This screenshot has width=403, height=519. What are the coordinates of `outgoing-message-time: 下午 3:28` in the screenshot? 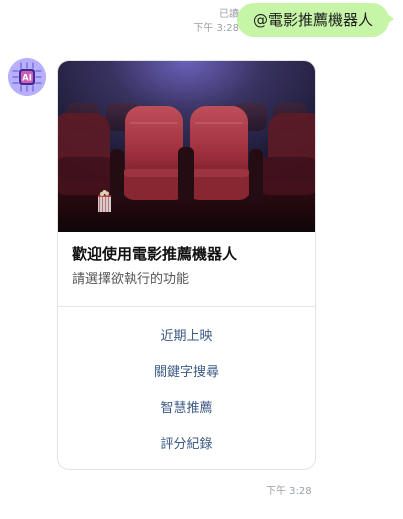 It's located at (216, 28).